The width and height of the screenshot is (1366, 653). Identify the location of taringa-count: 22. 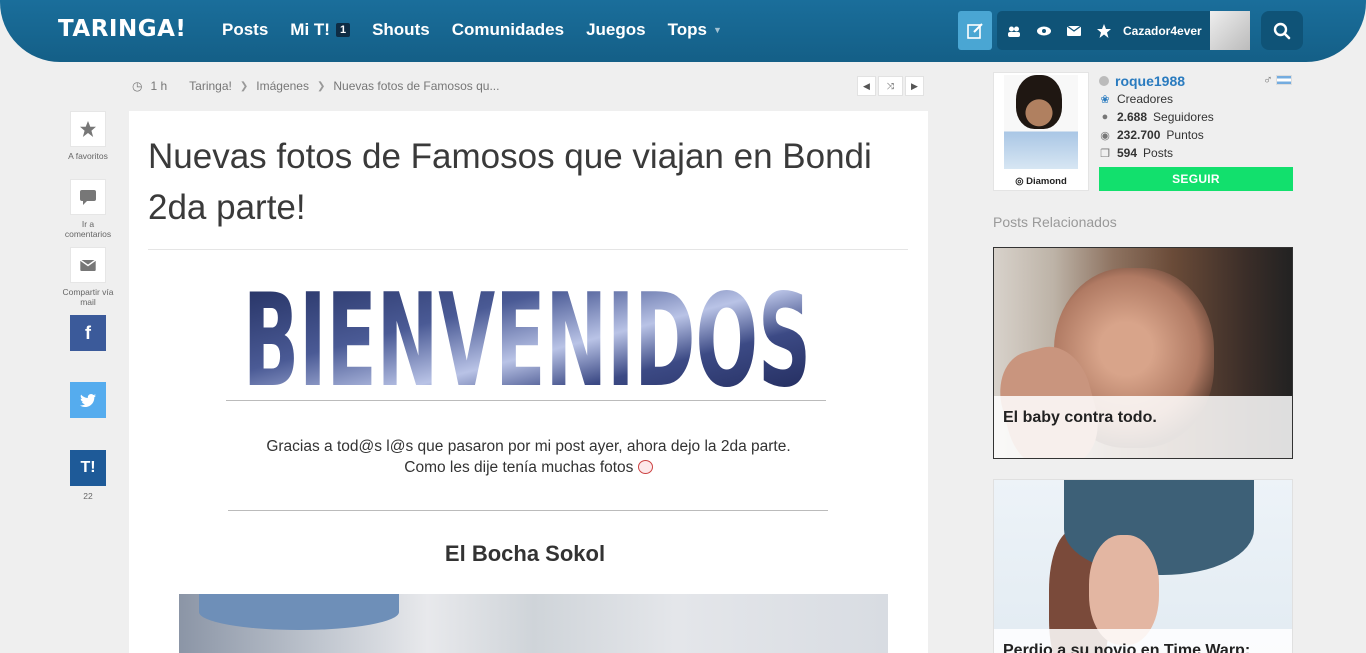
(88, 496).